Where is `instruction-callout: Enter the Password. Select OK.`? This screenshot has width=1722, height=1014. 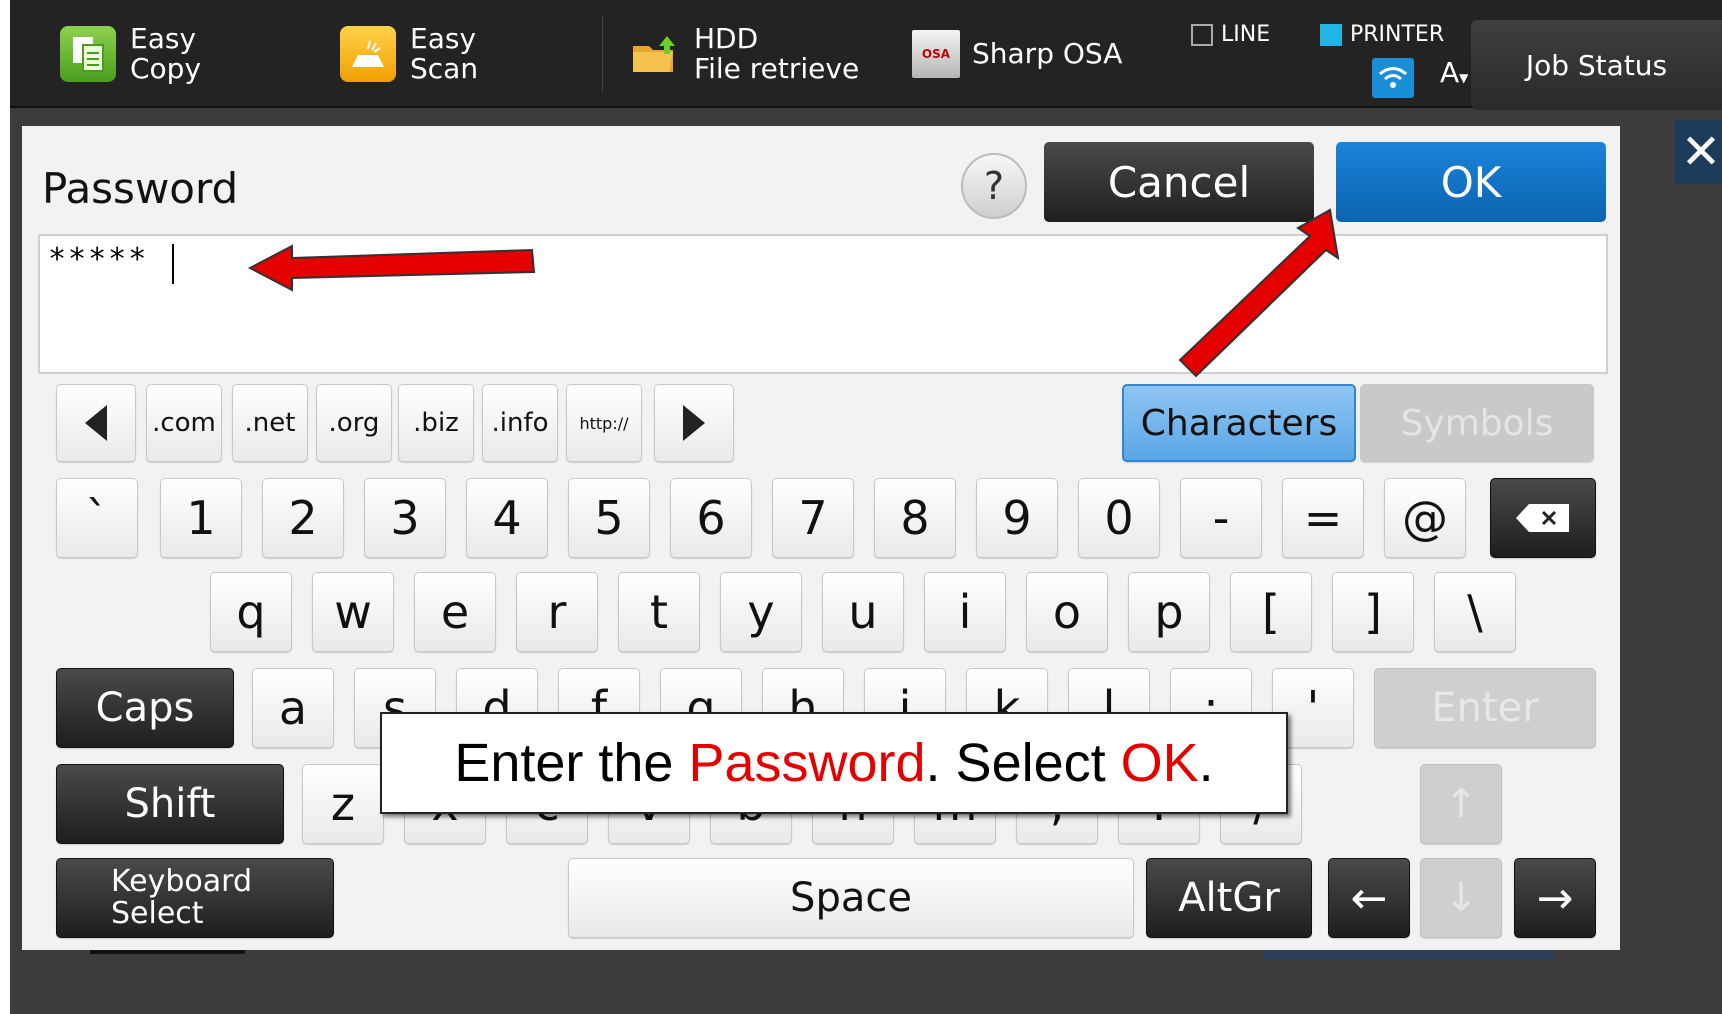 instruction-callout: Enter the Password. Select OK. is located at coordinates (834, 763).